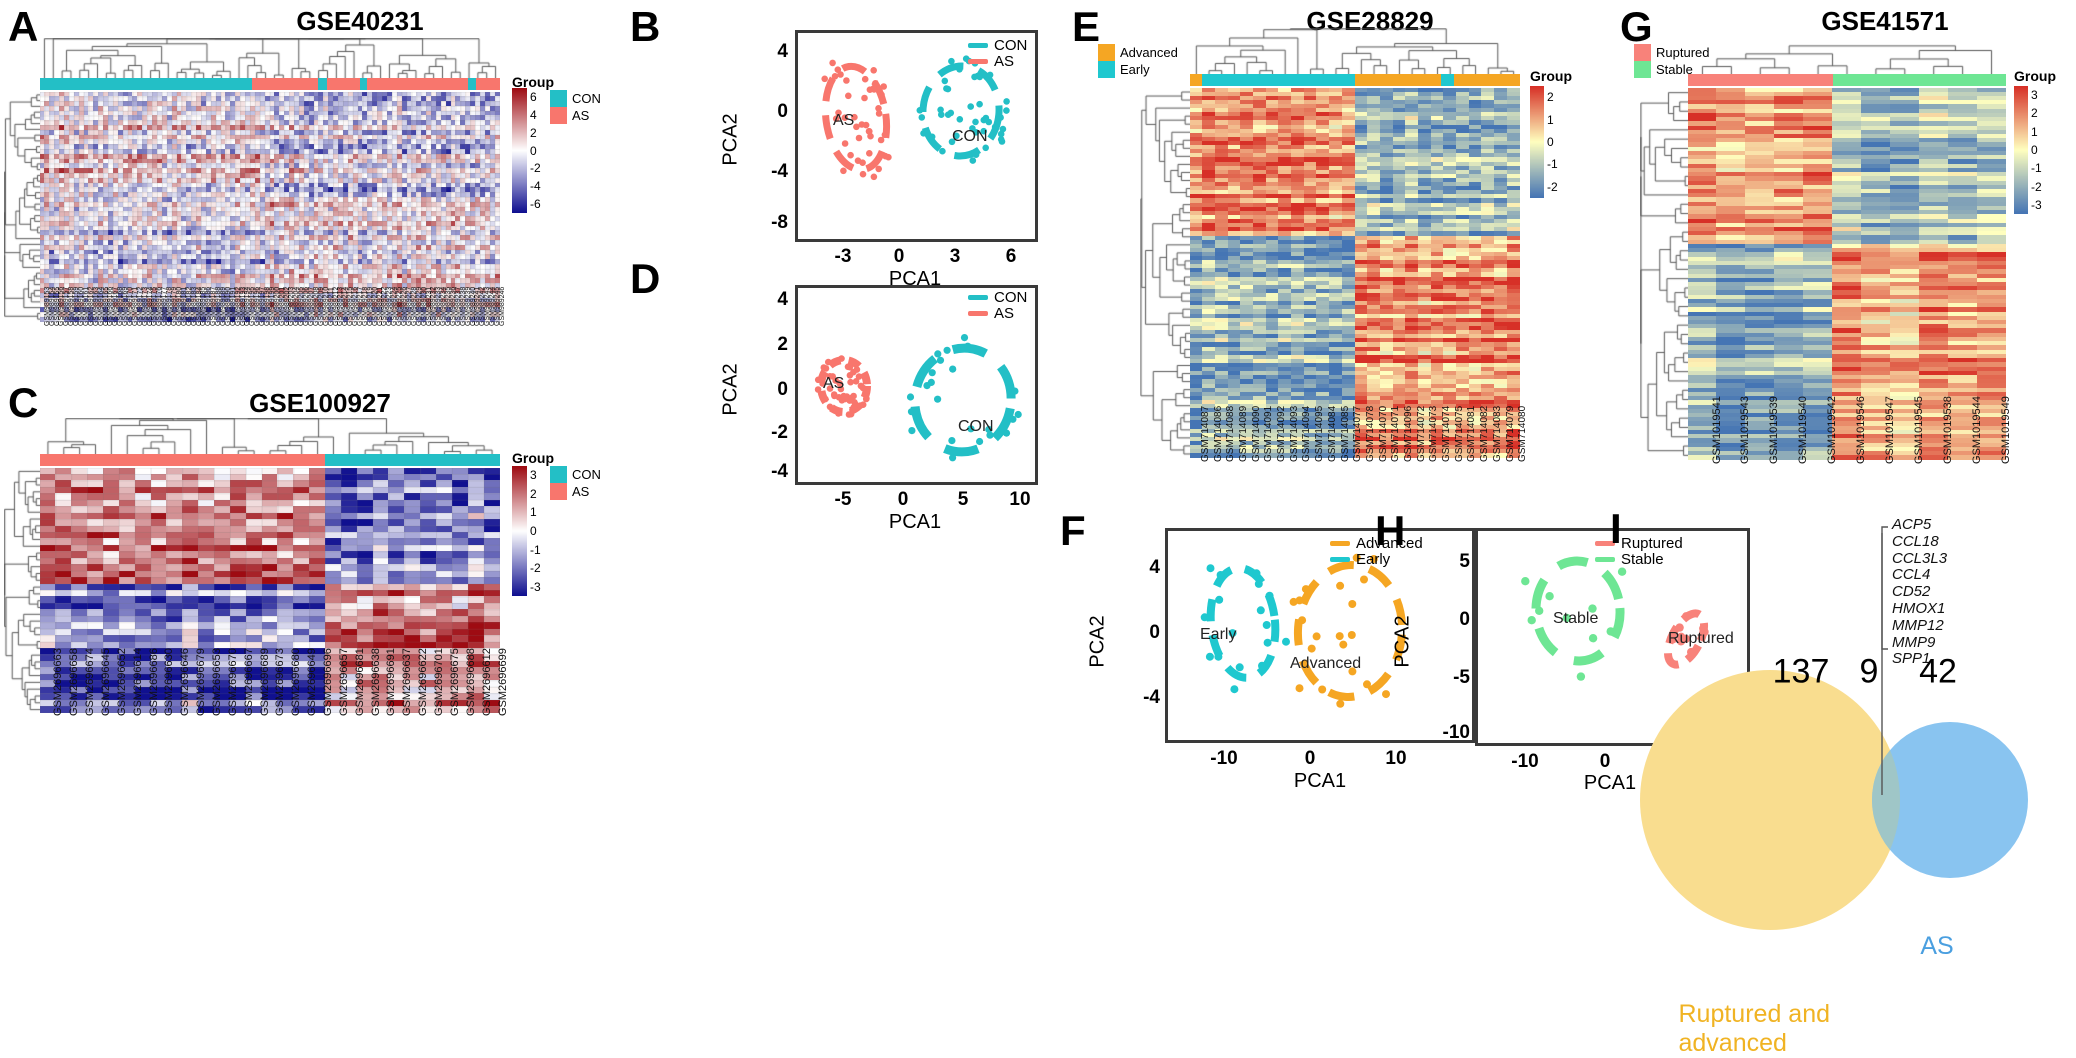 The width and height of the screenshot is (2076, 1058). I want to click on gene-name: CCL4, so click(1911, 575).